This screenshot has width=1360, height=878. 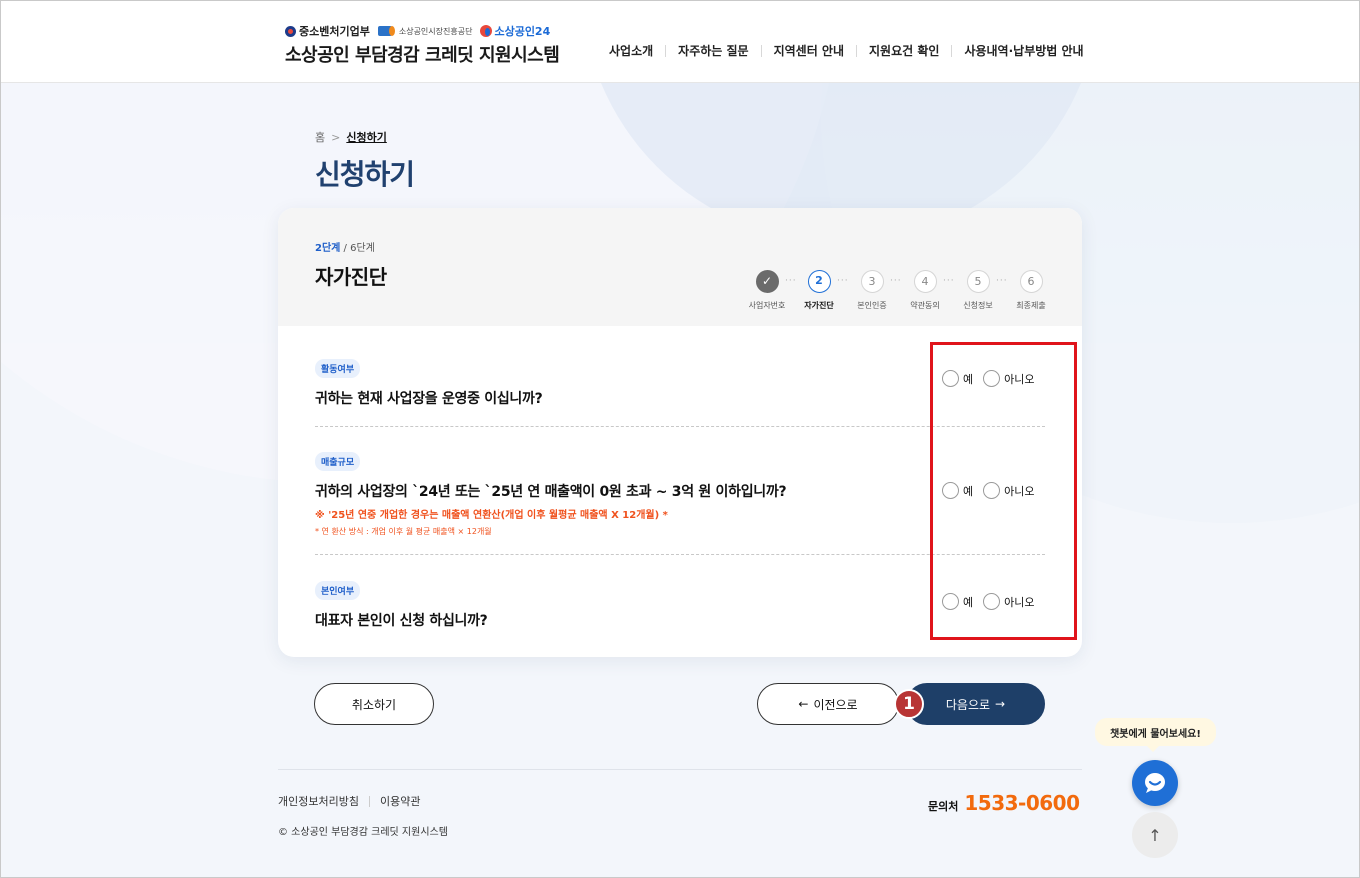 What do you see at coordinates (1031, 290) in the screenshot?
I see `step-6: 6 최종제출` at bounding box center [1031, 290].